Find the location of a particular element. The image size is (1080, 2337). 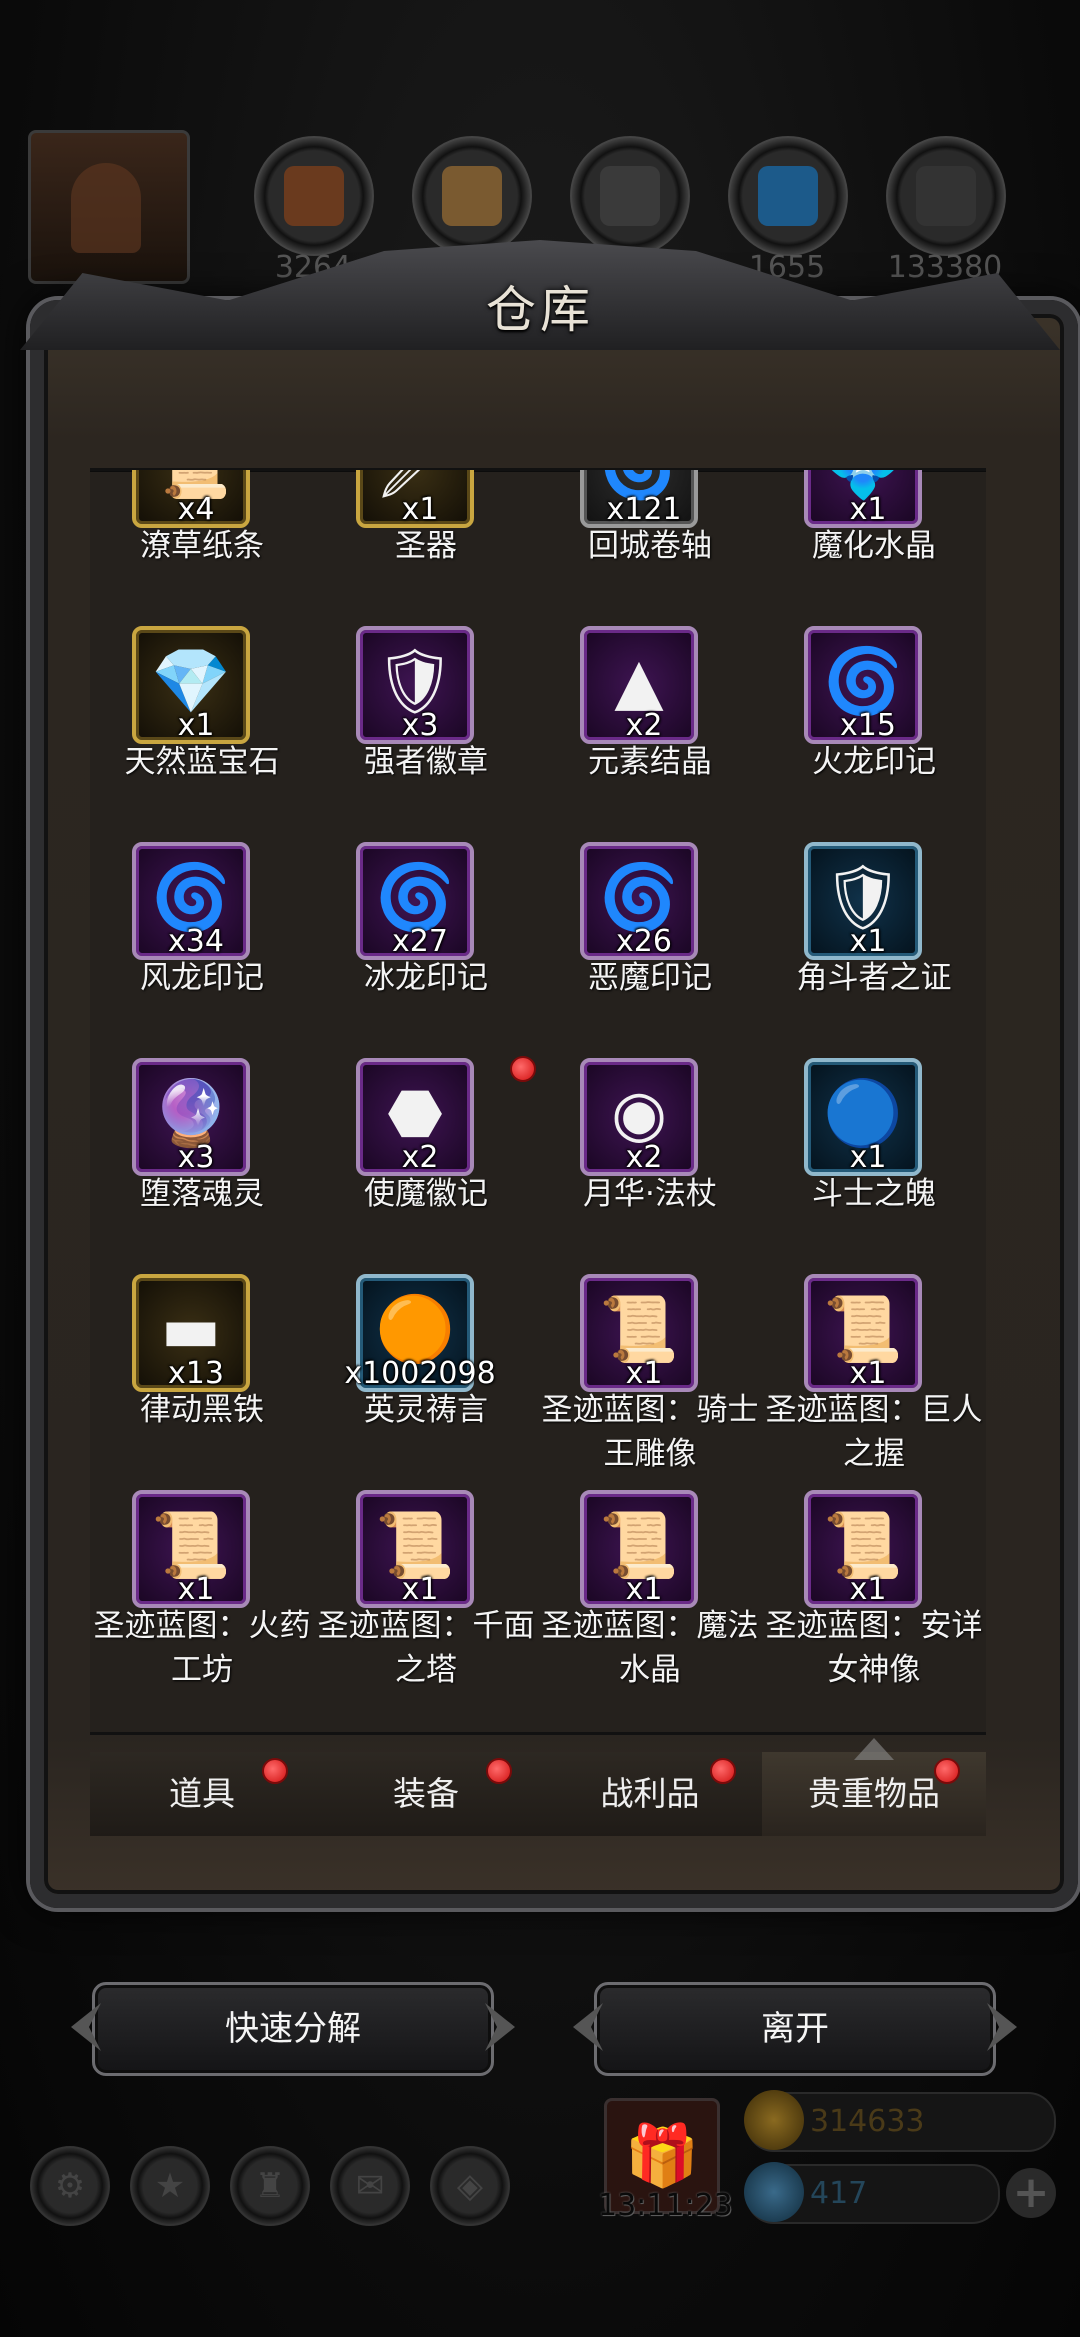

tab-loot: 战利品 is located at coordinates (650, 1794).